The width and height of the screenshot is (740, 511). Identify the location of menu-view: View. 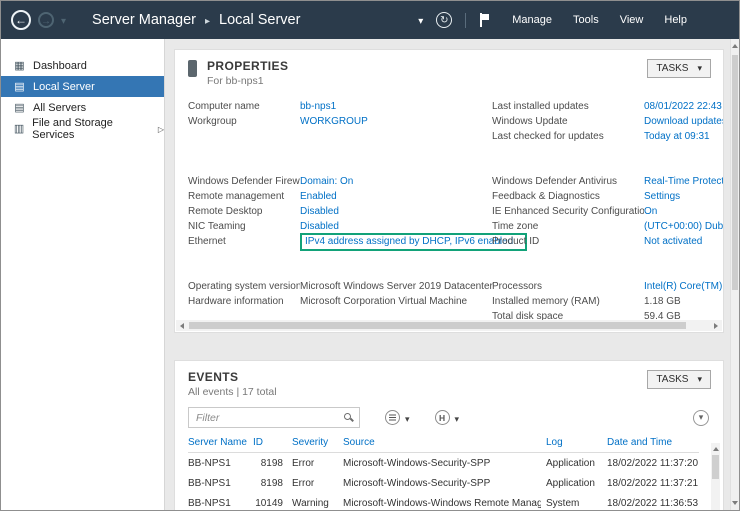
(632, 20).